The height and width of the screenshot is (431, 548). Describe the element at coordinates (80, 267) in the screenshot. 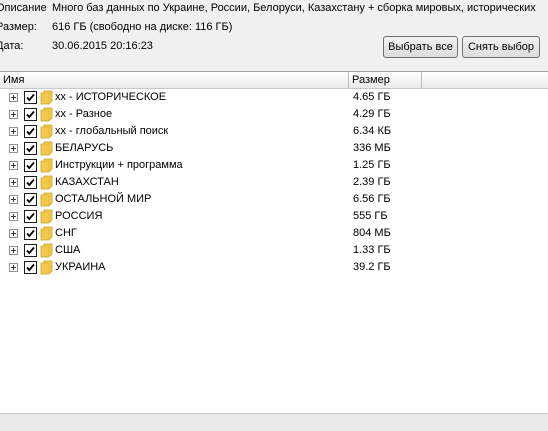

I see `folder-name: УКРАИНА` at that location.